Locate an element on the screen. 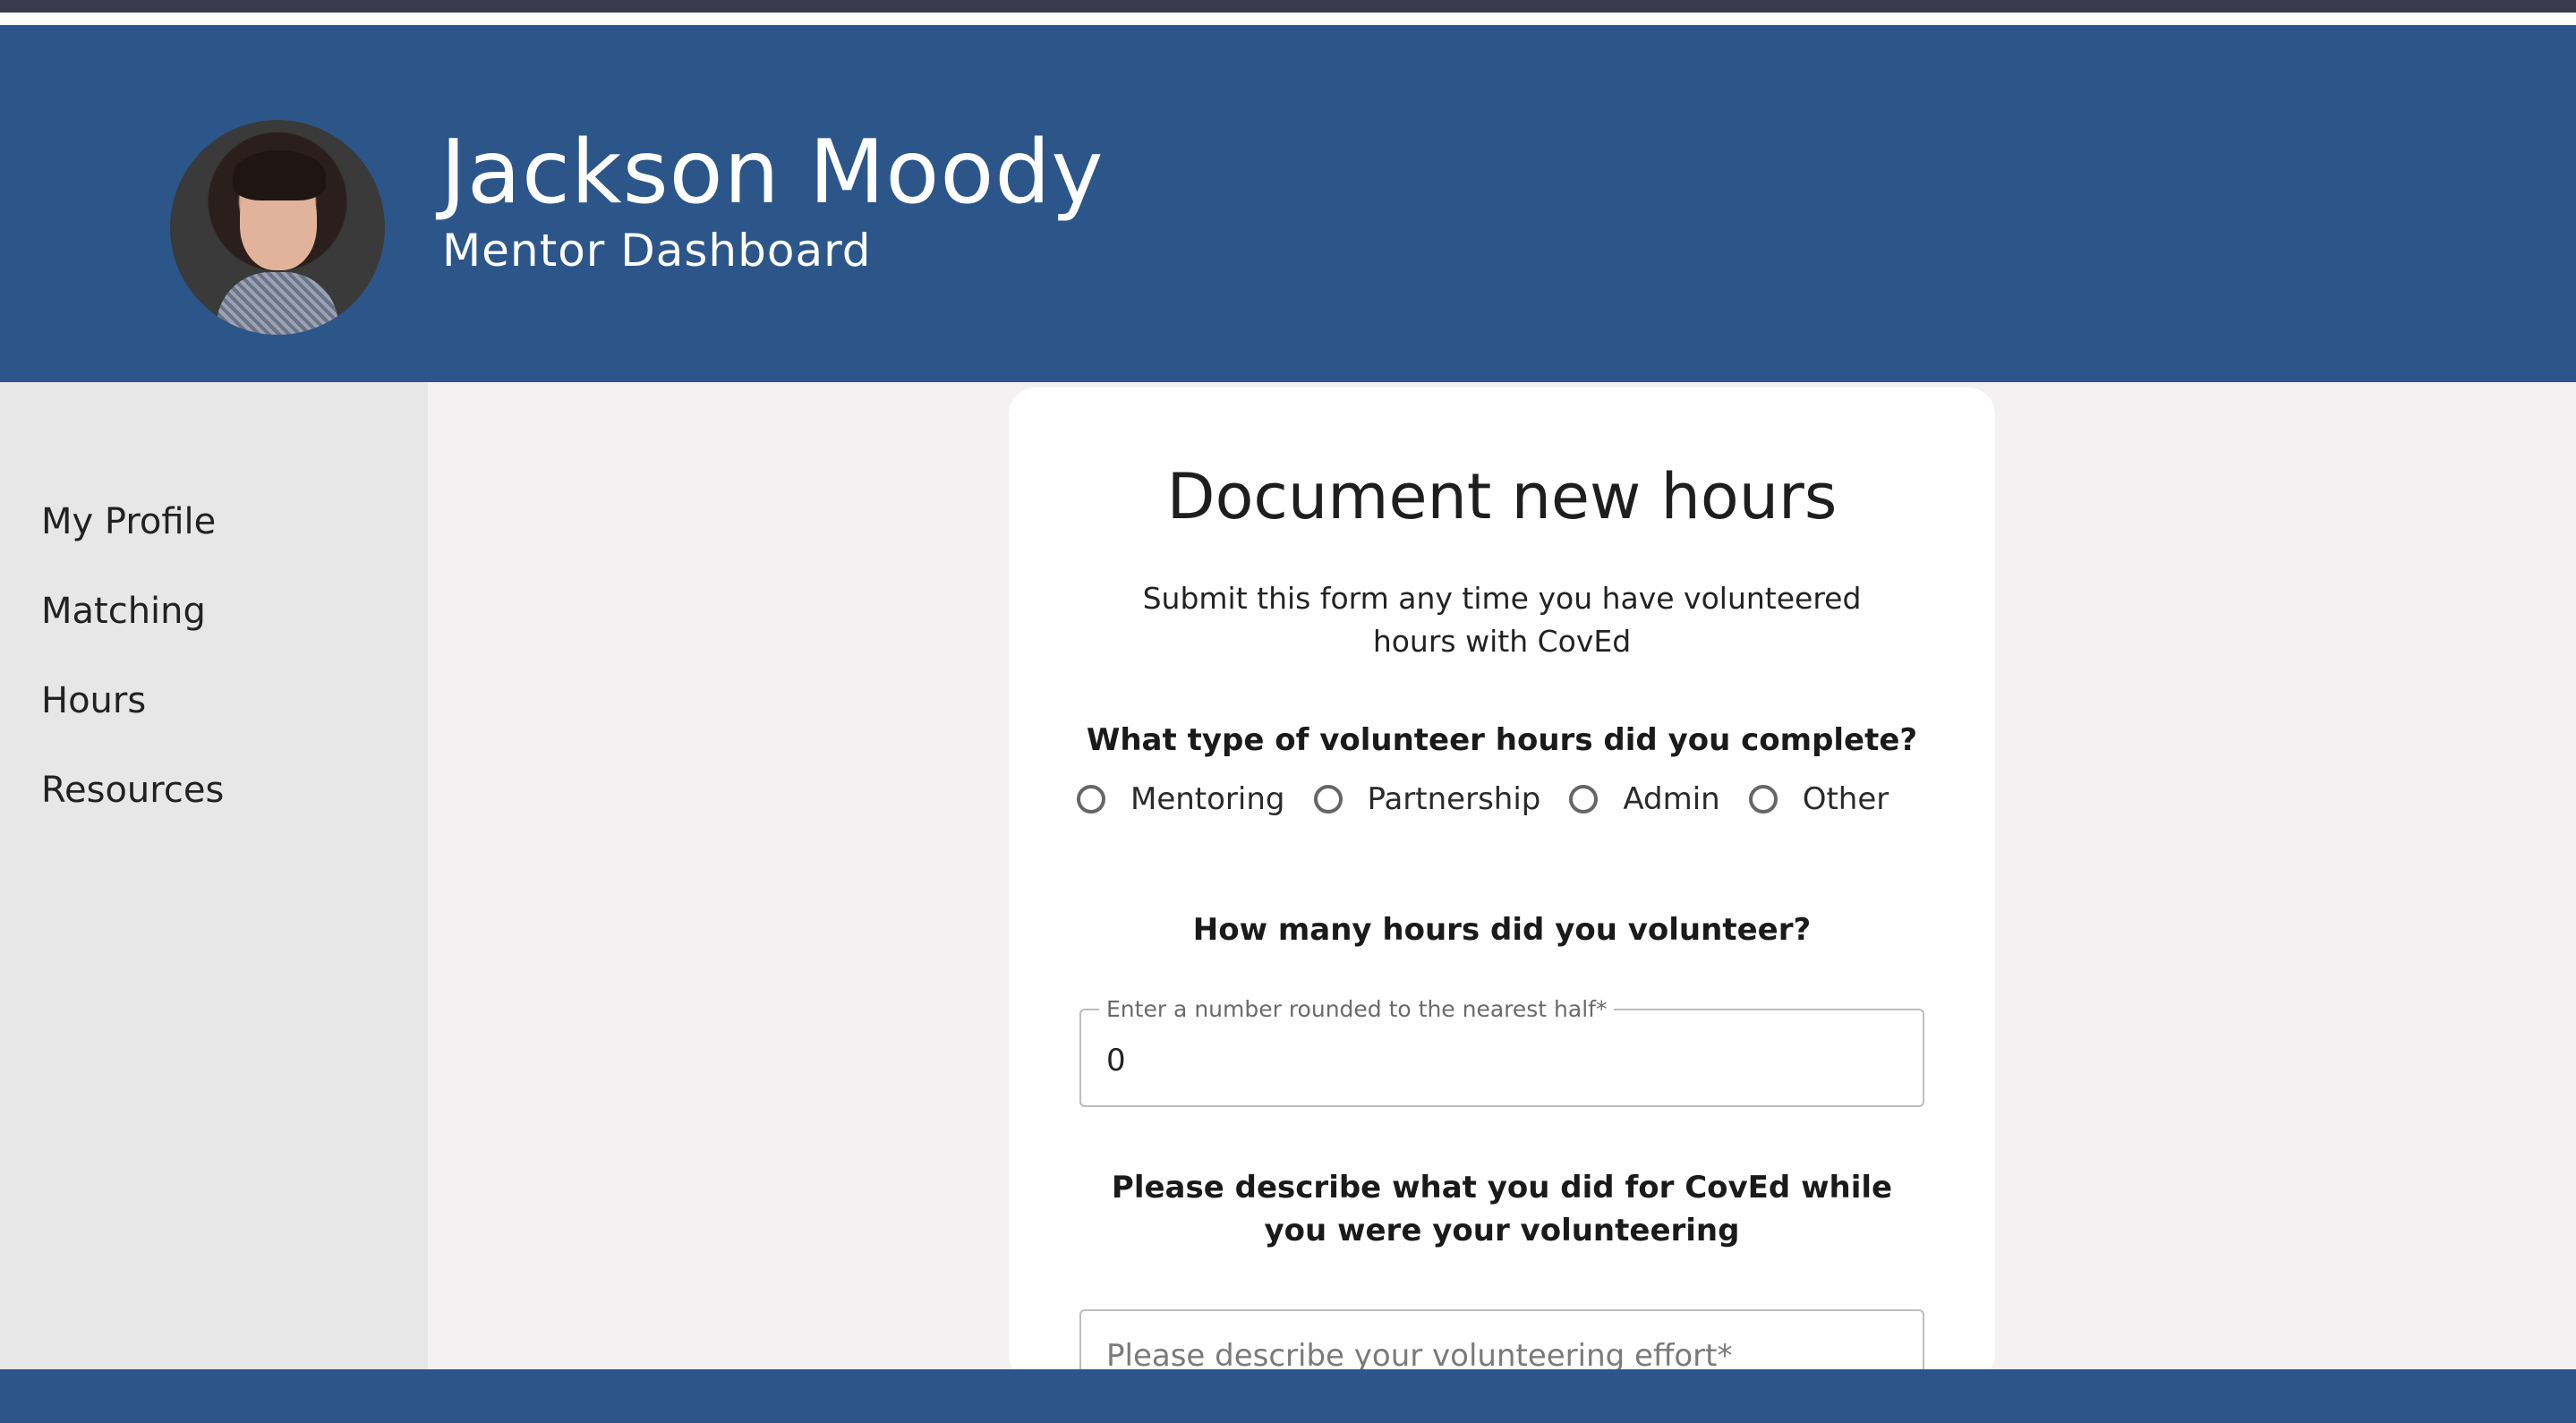  avatar-shirt is located at coordinates (277, 303).